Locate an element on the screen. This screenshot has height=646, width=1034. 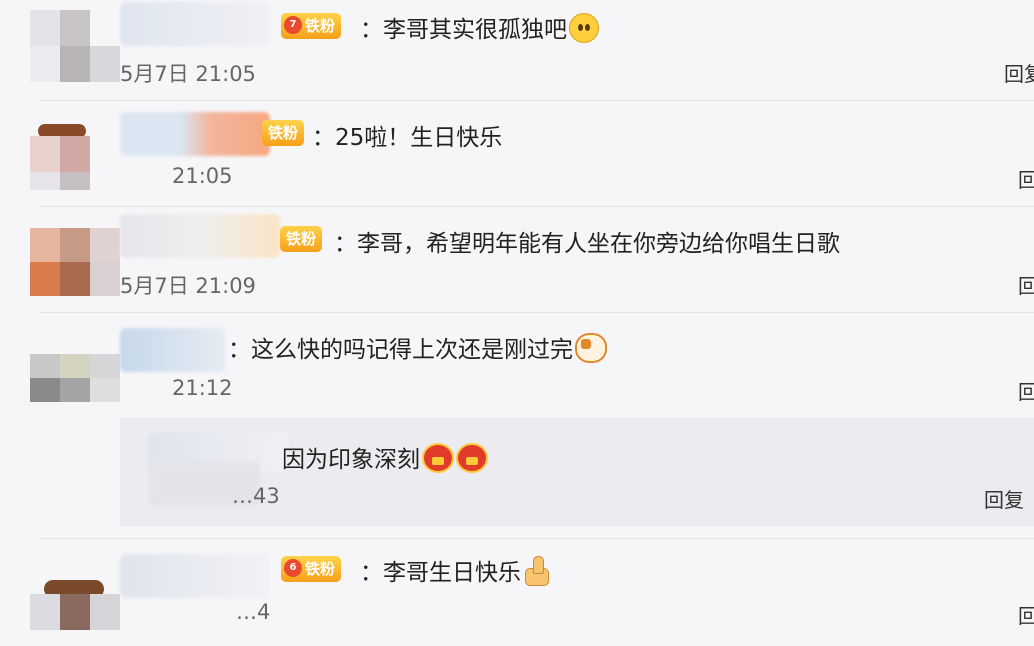
fan-badge: 6 铁粉 is located at coordinates (311, 569).